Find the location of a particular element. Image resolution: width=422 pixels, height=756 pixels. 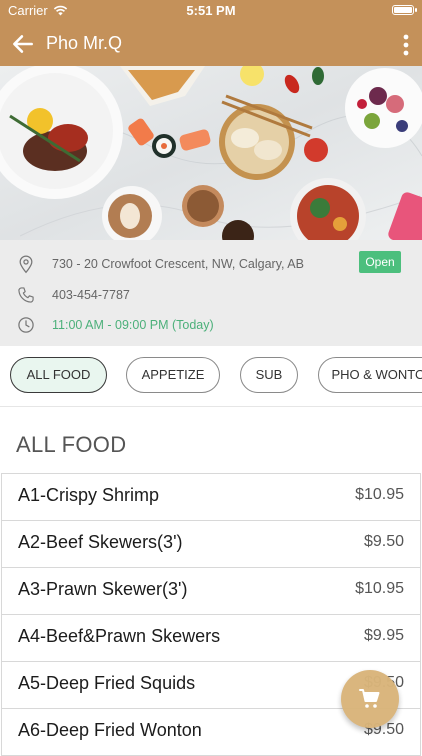

menu-item: A1-Crispy Shrimp $10.95 is located at coordinates (211, 497).